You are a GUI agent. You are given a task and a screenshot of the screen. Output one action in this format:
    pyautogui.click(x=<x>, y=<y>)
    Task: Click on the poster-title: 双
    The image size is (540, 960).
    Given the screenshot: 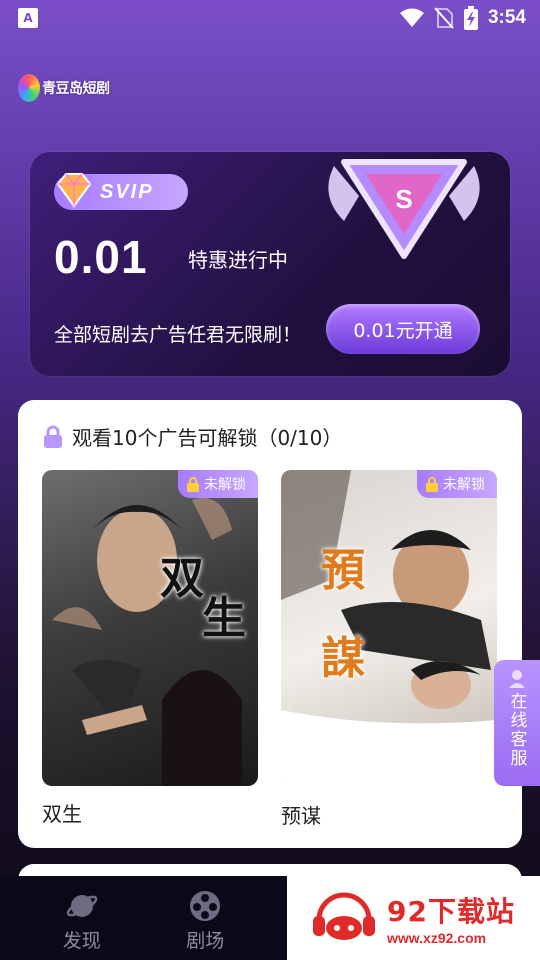 What is the action you would take?
    pyautogui.click(x=182, y=578)
    